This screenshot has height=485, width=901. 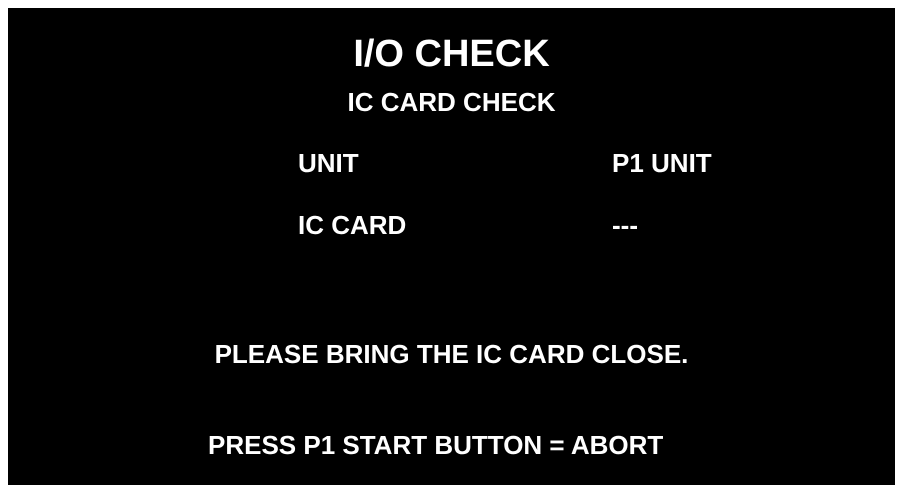 What do you see at coordinates (451, 54) in the screenshot?
I see `page-title: I/O CHECK` at bounding box center [451, 54].